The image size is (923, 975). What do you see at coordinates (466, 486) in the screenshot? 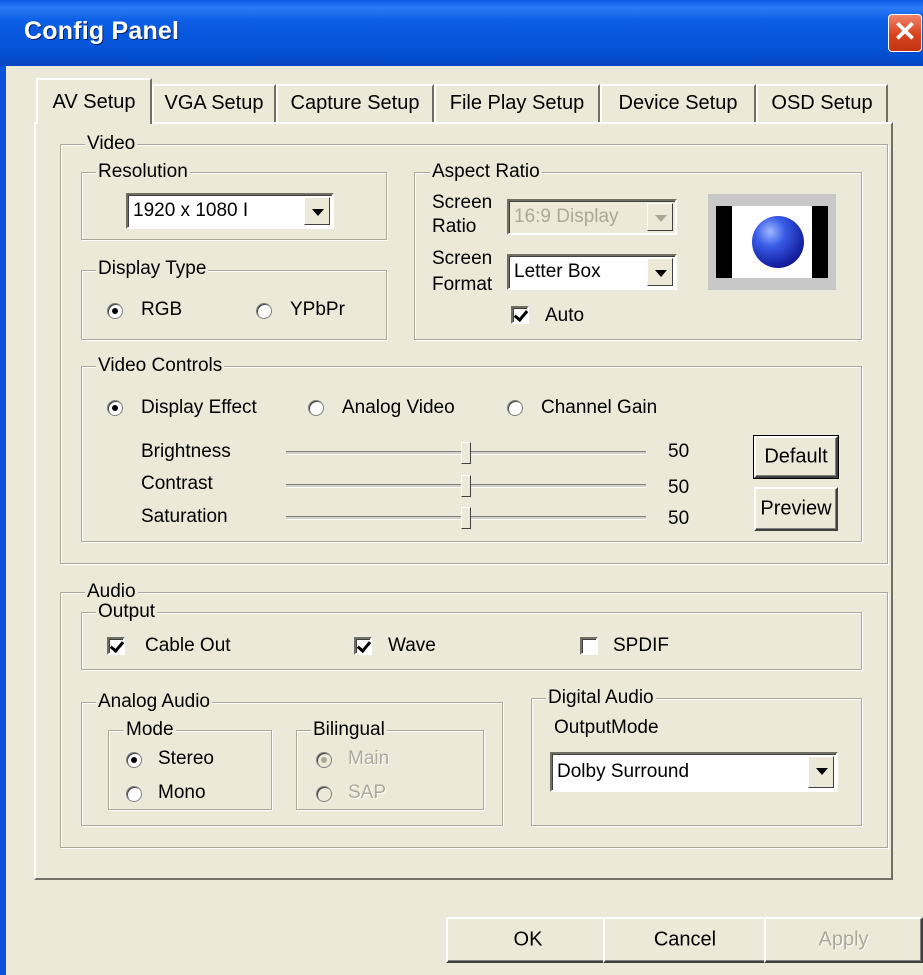
I see `contrast-slider-thumb` at bounding box center [466, 486].